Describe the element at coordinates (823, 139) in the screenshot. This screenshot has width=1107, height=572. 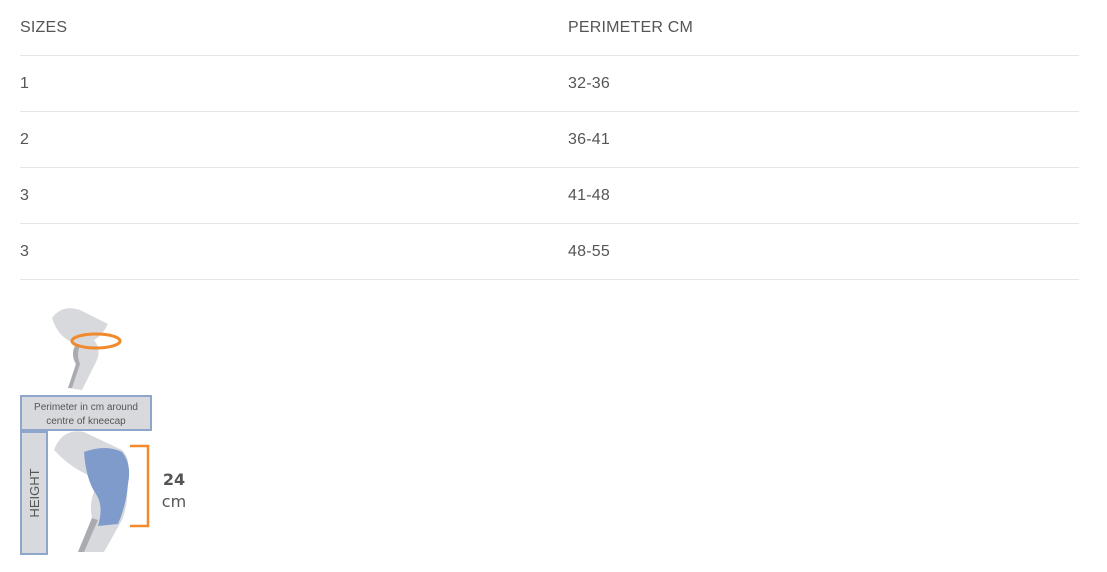
I see `perimeter-cell: 36-41` at that location.